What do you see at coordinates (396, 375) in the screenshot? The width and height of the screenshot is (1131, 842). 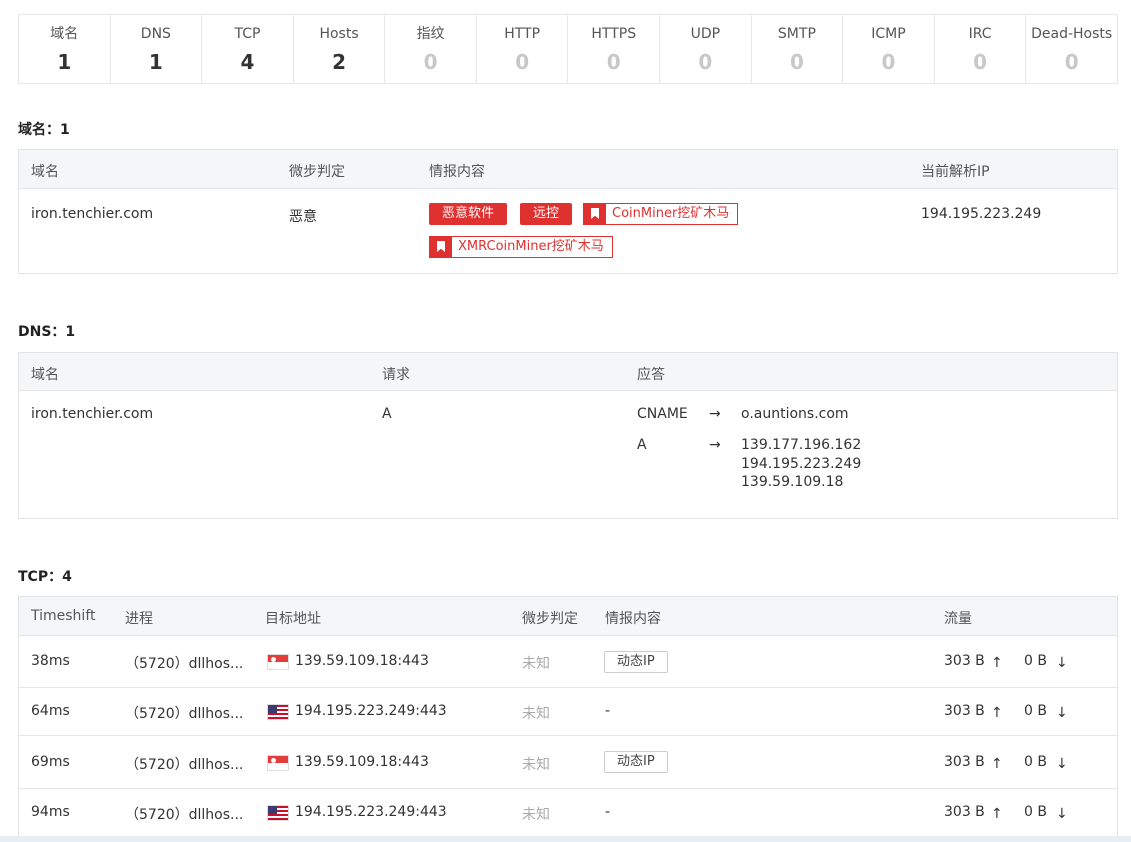 I see `col-request: 请求` at bounding box center [396, 375].